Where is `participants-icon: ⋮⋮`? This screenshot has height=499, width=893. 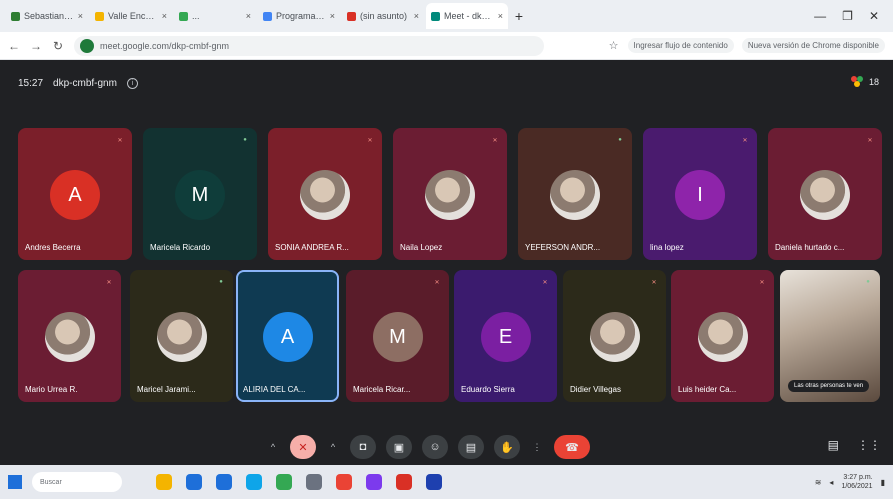
participants-icon: ⋮⋮ is located at coordinates (869, 445).